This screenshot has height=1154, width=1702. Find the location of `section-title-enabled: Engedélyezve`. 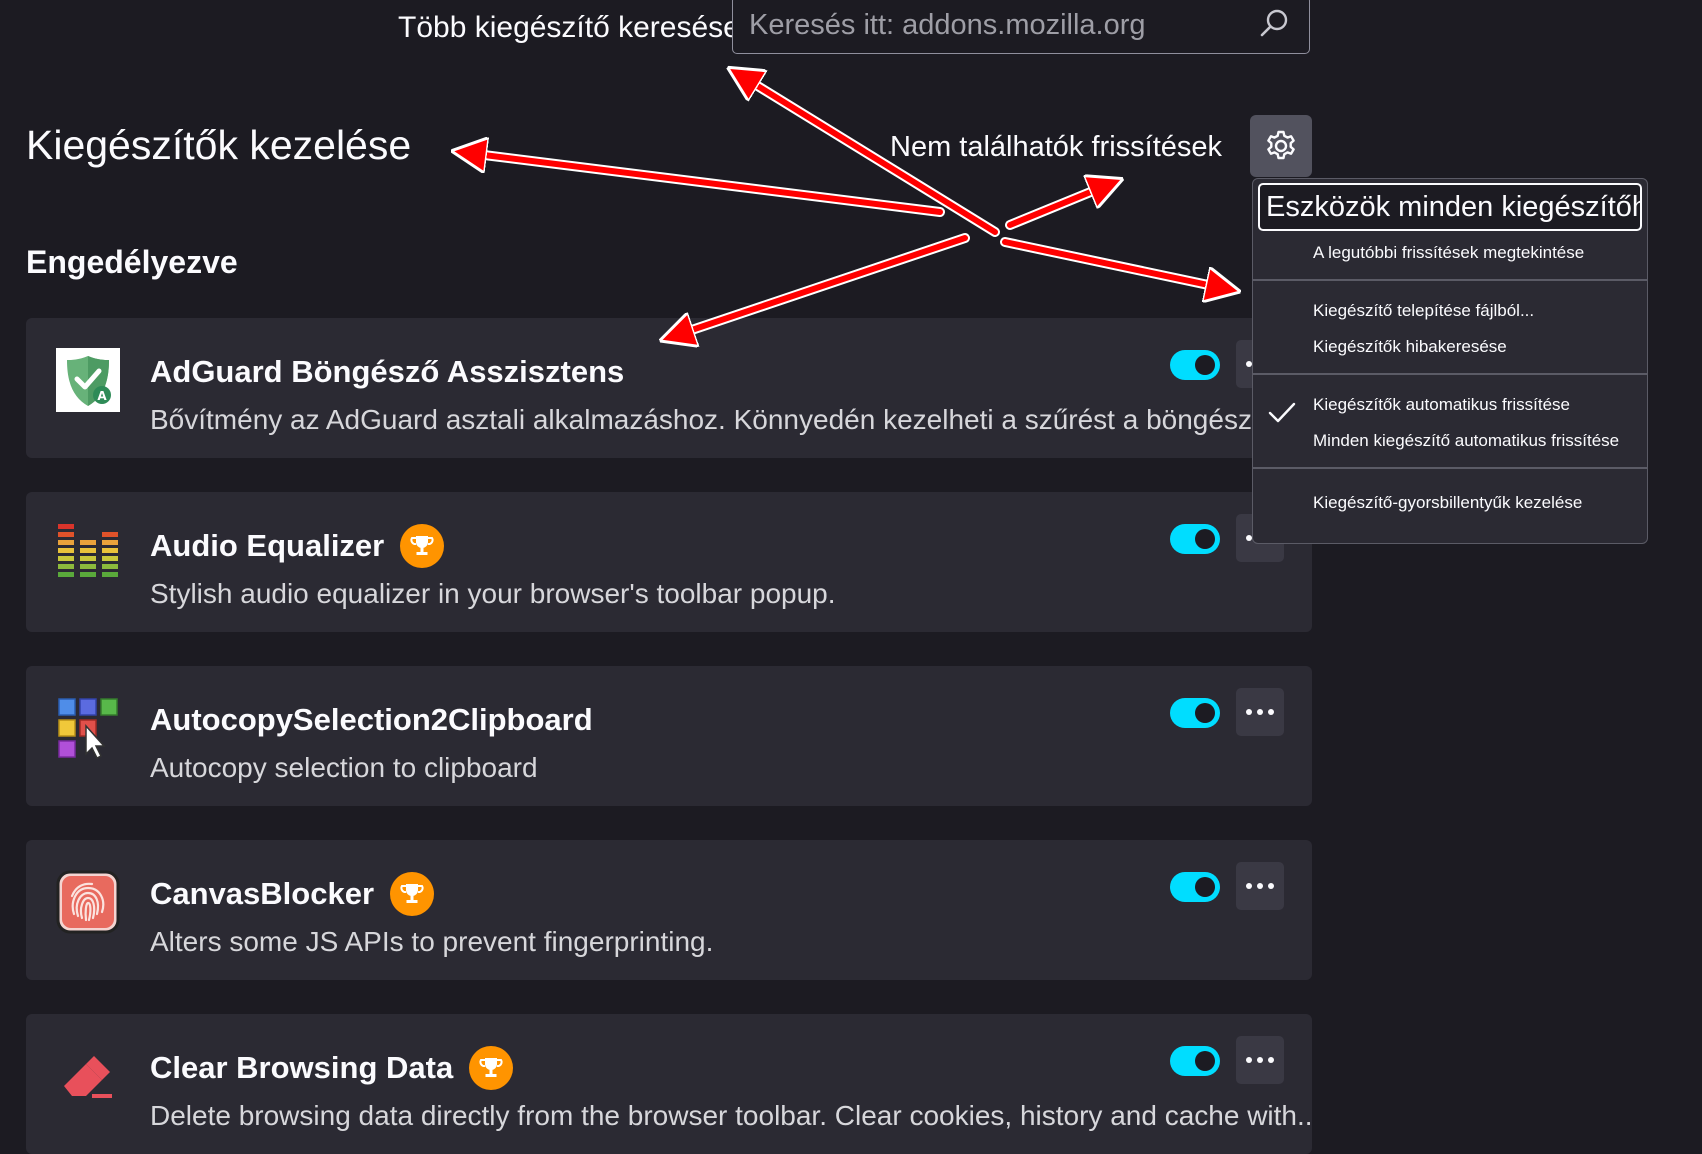

section-title-enabled: Engedélyezve is located at coordinates (132, 262).